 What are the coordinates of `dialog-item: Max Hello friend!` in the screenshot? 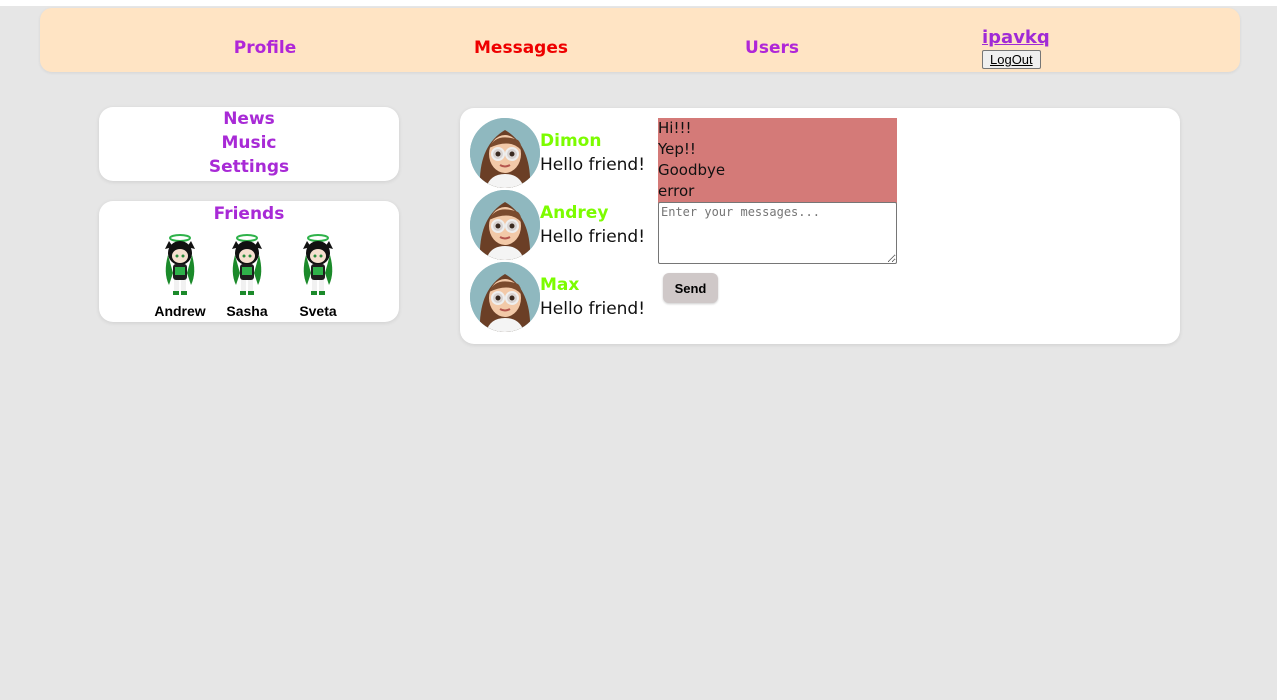 It's located at (565, 297).